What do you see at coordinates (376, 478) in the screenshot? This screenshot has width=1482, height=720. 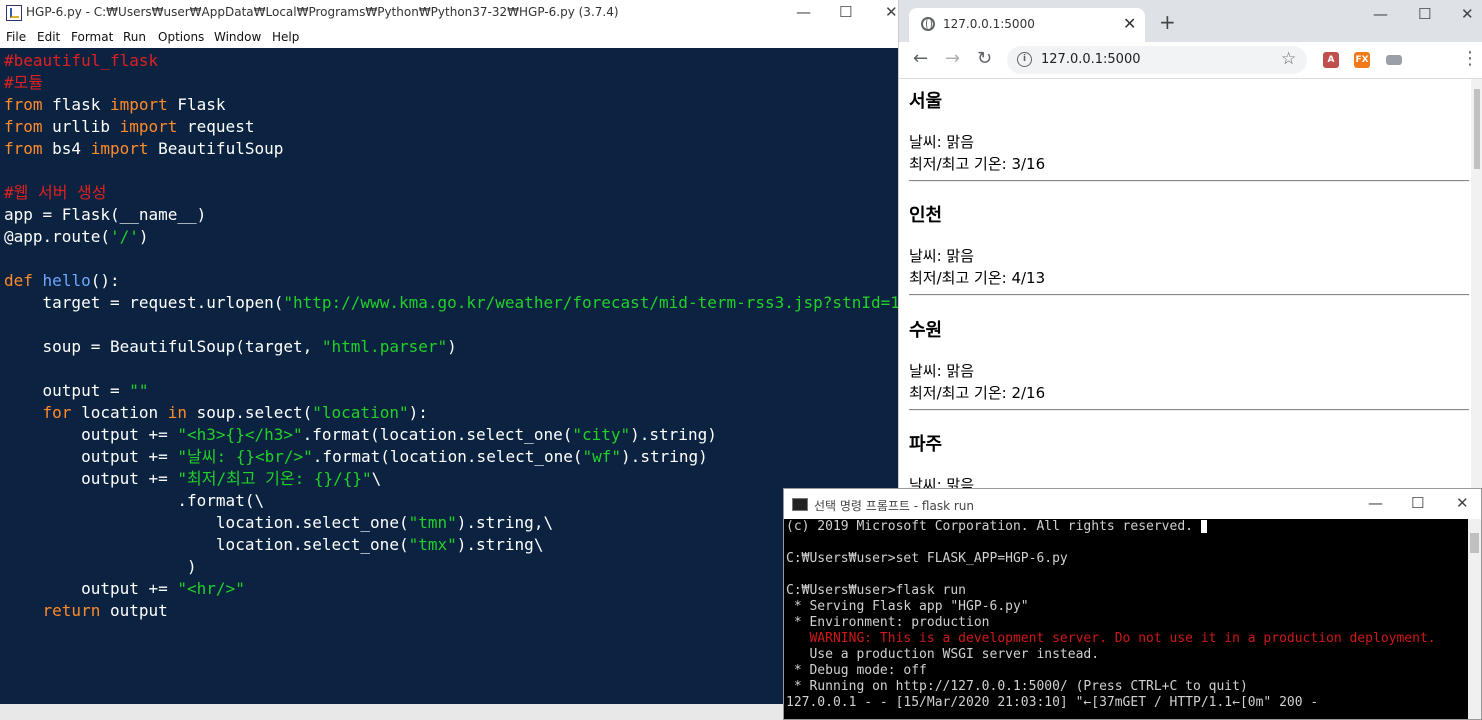 I see `code-token: \` at bounding box center [376, 478].